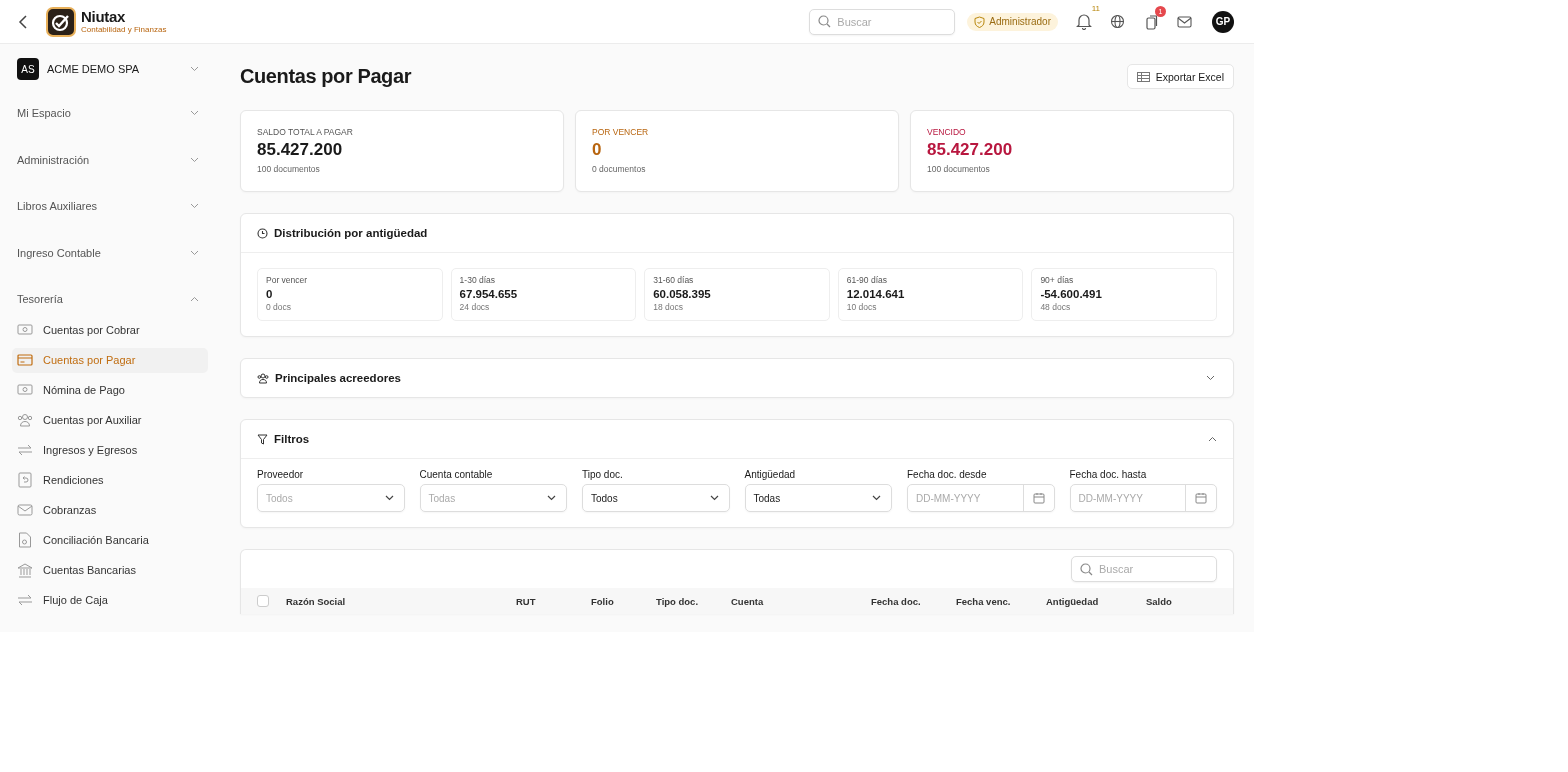 This screenshot has width=1568, height=772. Describe the element at coordinates (110, 69) in the screenshot. I see `company-selector: AS ACME DEMO SPA` at that location.